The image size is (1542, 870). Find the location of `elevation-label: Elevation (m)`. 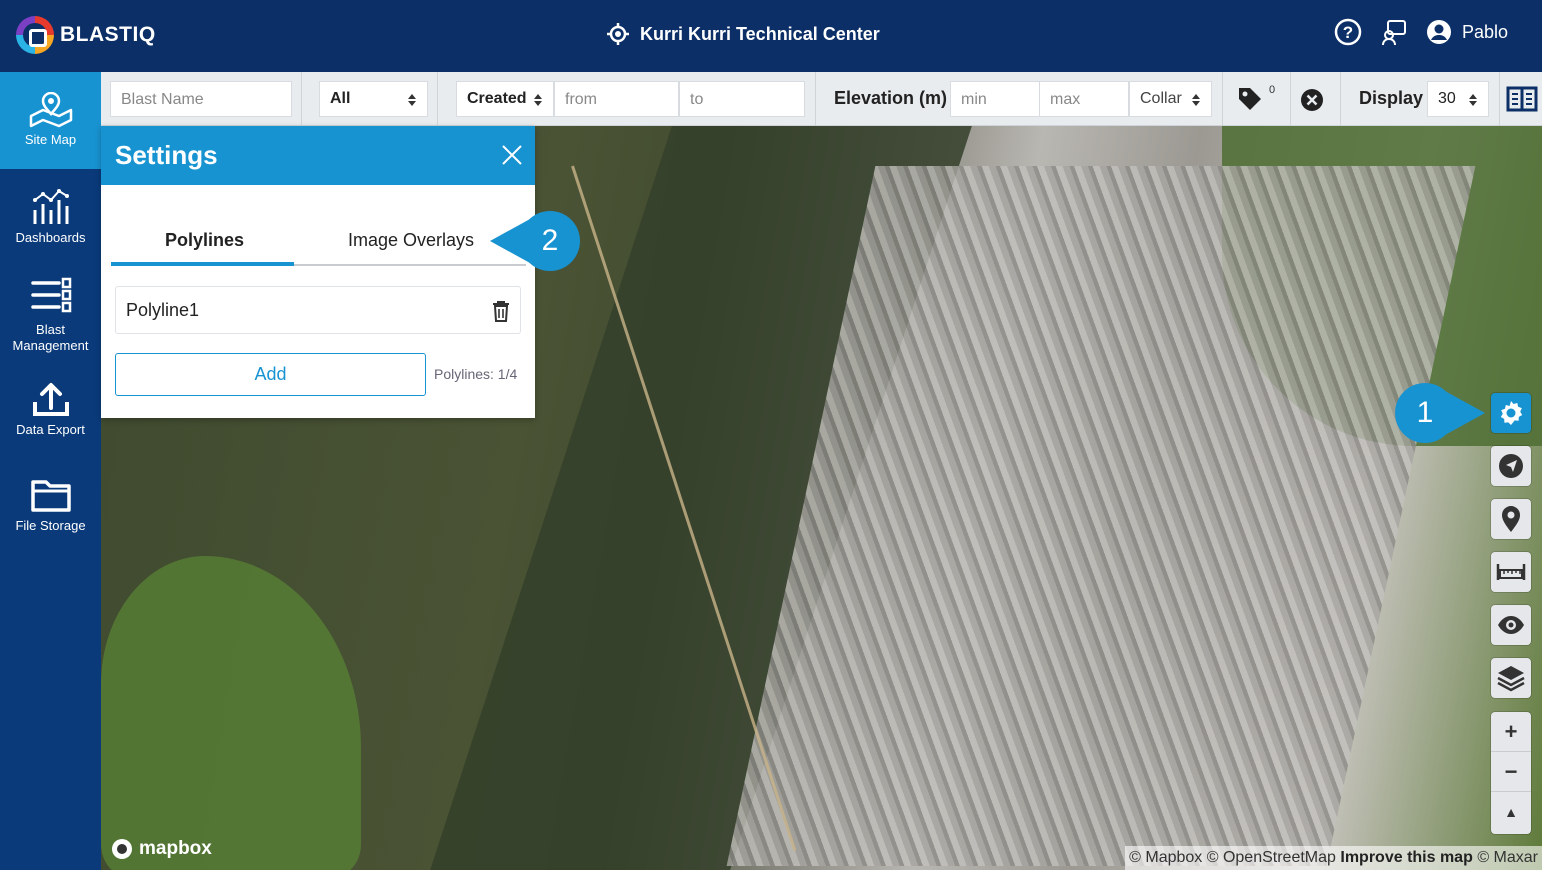

elevation-label: Elevation (m) is located at coordinates (891, 98).